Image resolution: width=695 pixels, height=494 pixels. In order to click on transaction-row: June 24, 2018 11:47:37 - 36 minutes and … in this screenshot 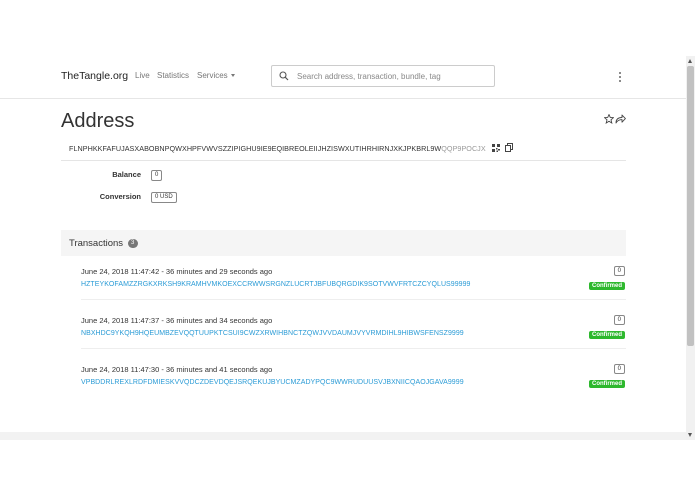, I will do `click(353, 332)`.